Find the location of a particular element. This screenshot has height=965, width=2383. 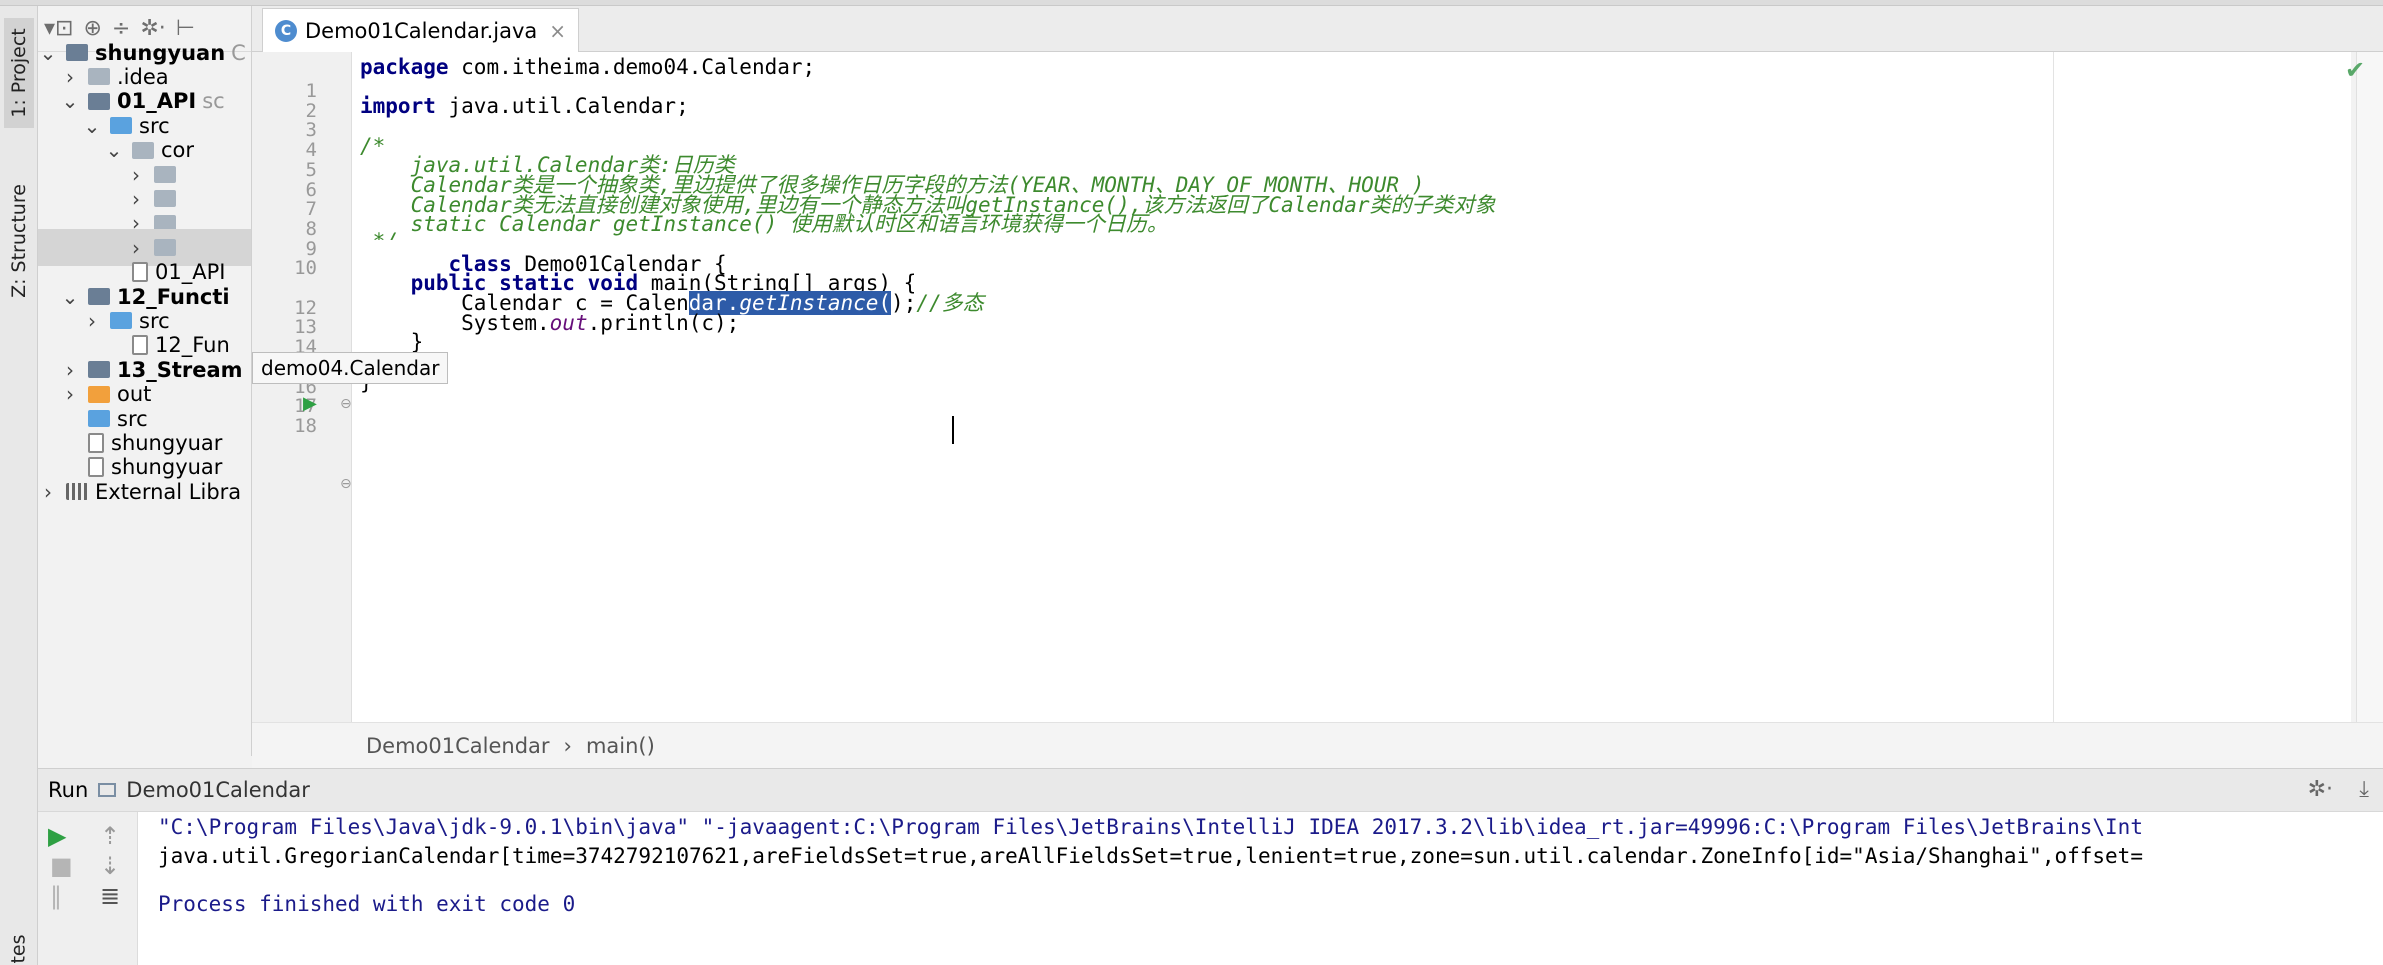

checkmark-icon: ✔ is located at coordinates (2355, 70).